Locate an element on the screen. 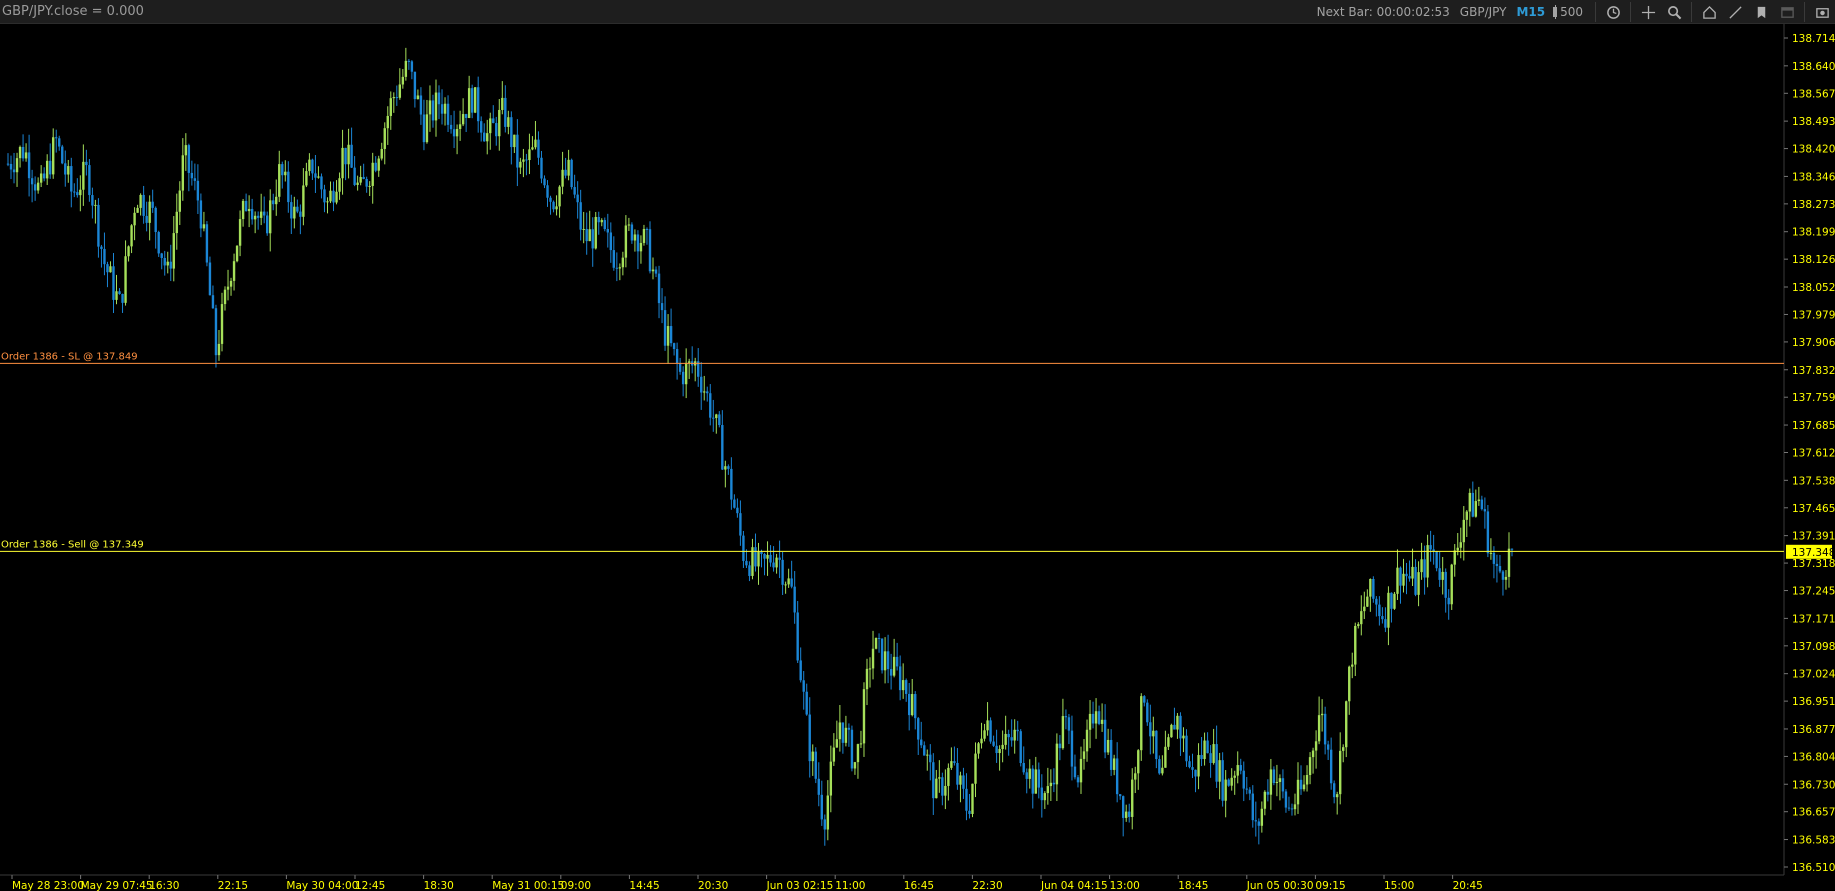 The height and width of the screenshot is (891, 1835). sync-button is located at coordinates (1613, 12).